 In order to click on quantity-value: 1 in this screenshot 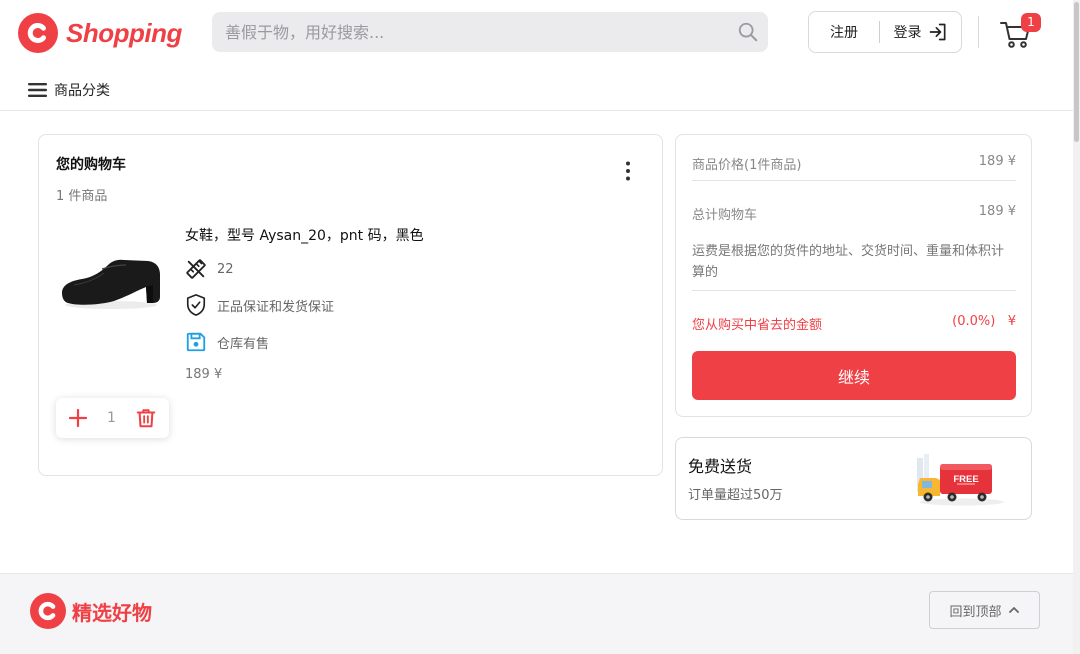, I will do `click(111, 418)`.